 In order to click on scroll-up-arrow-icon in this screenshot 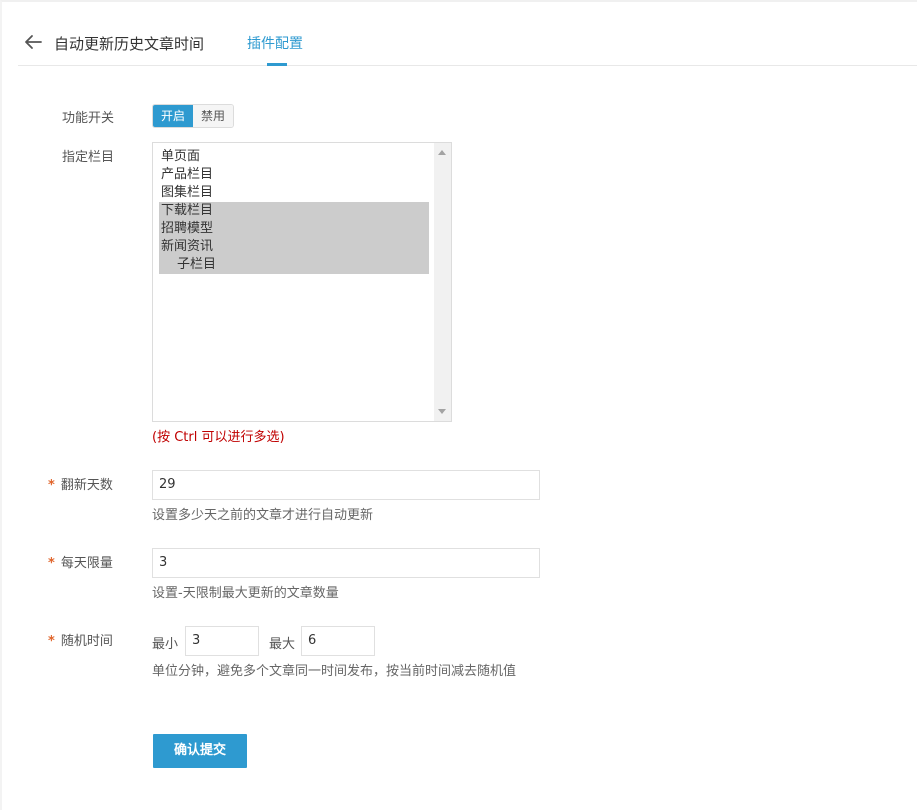, I will do `click(442, 152)`.